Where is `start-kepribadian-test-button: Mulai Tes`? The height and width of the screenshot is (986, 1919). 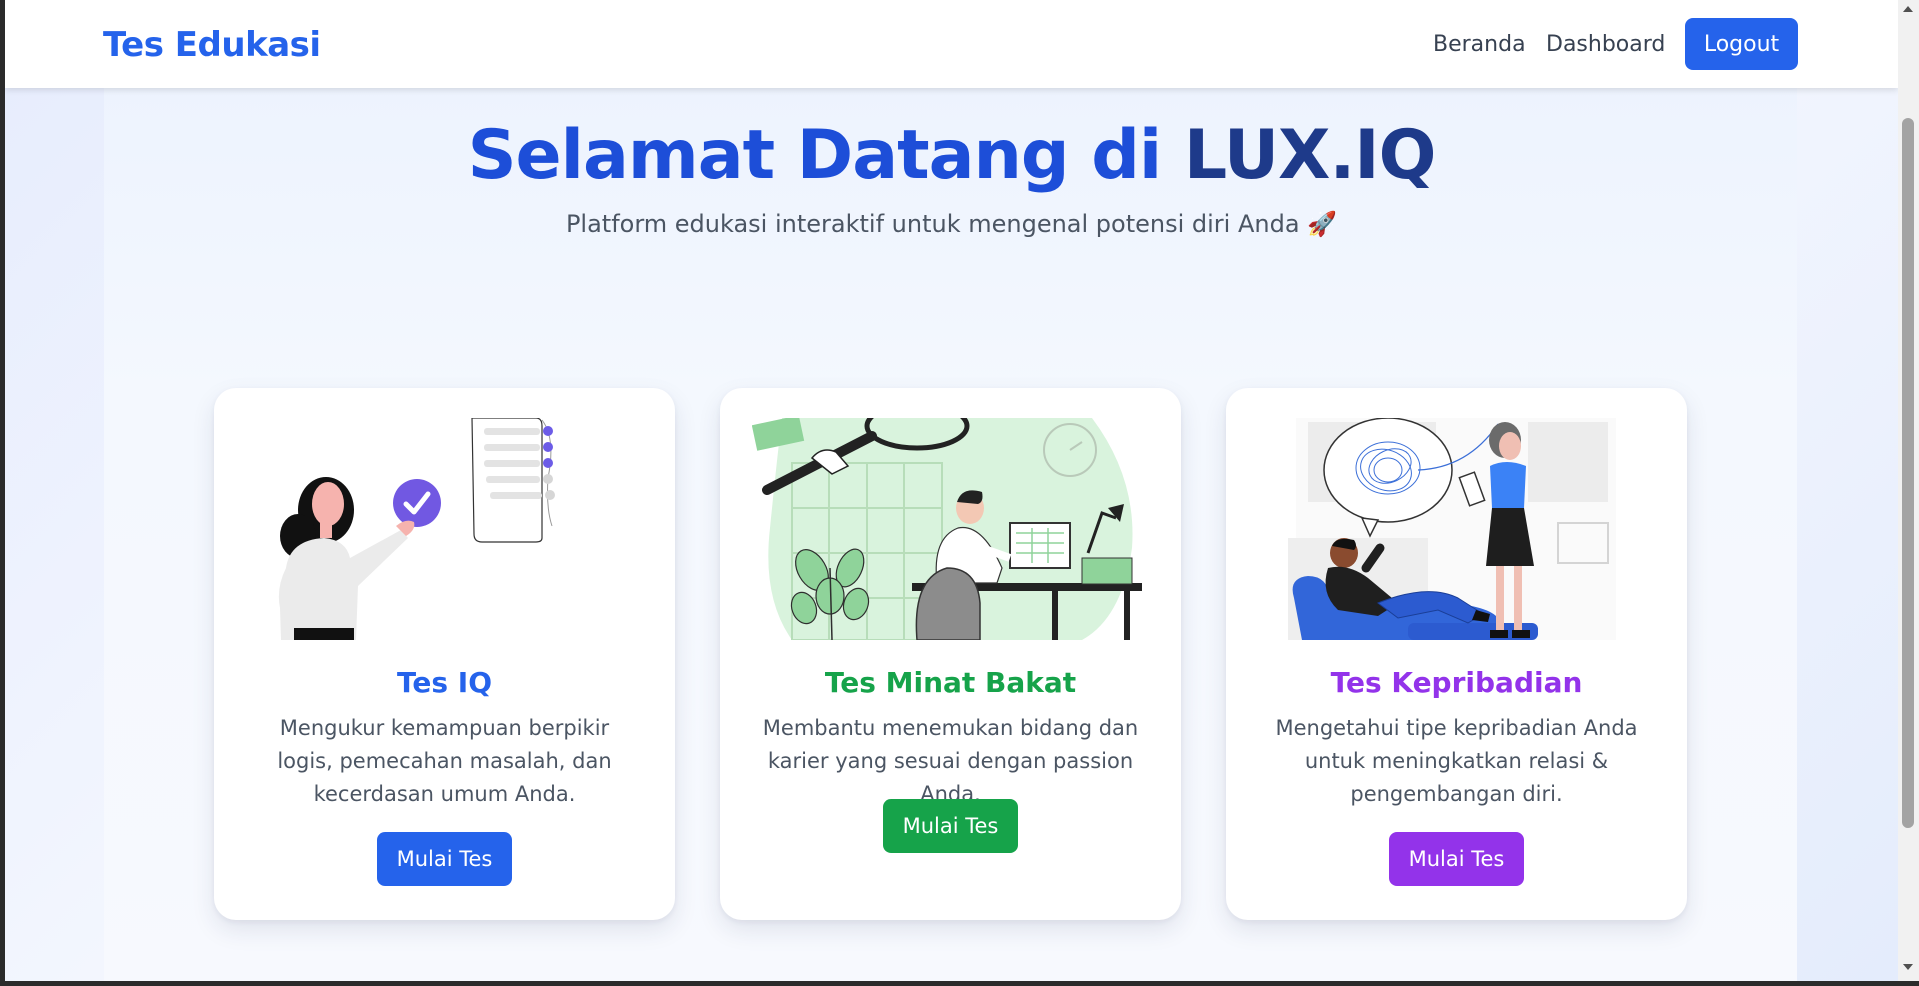 start-kepribadian-test-button: Mulai Tes is located at coordinates (1456, 859).